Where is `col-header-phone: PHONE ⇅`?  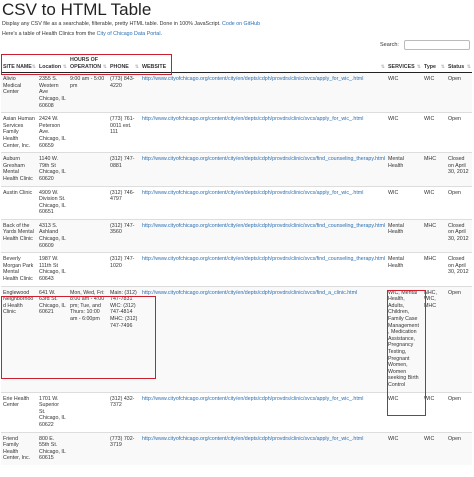
col-header-phone: PHONE ⇅ is located at coordinates (124, 64).